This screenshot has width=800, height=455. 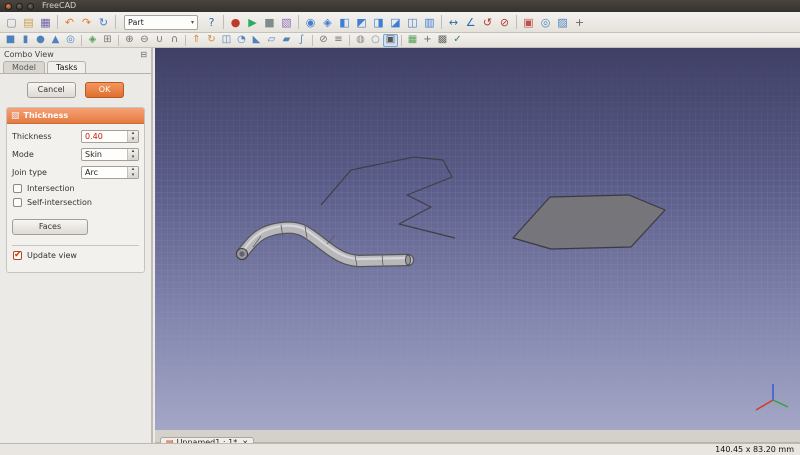 What do you see at coordinates (107, 40) in the screenshot?
I see `part-shape-builder-icon: ⊞` at bounding box center [107, 40].